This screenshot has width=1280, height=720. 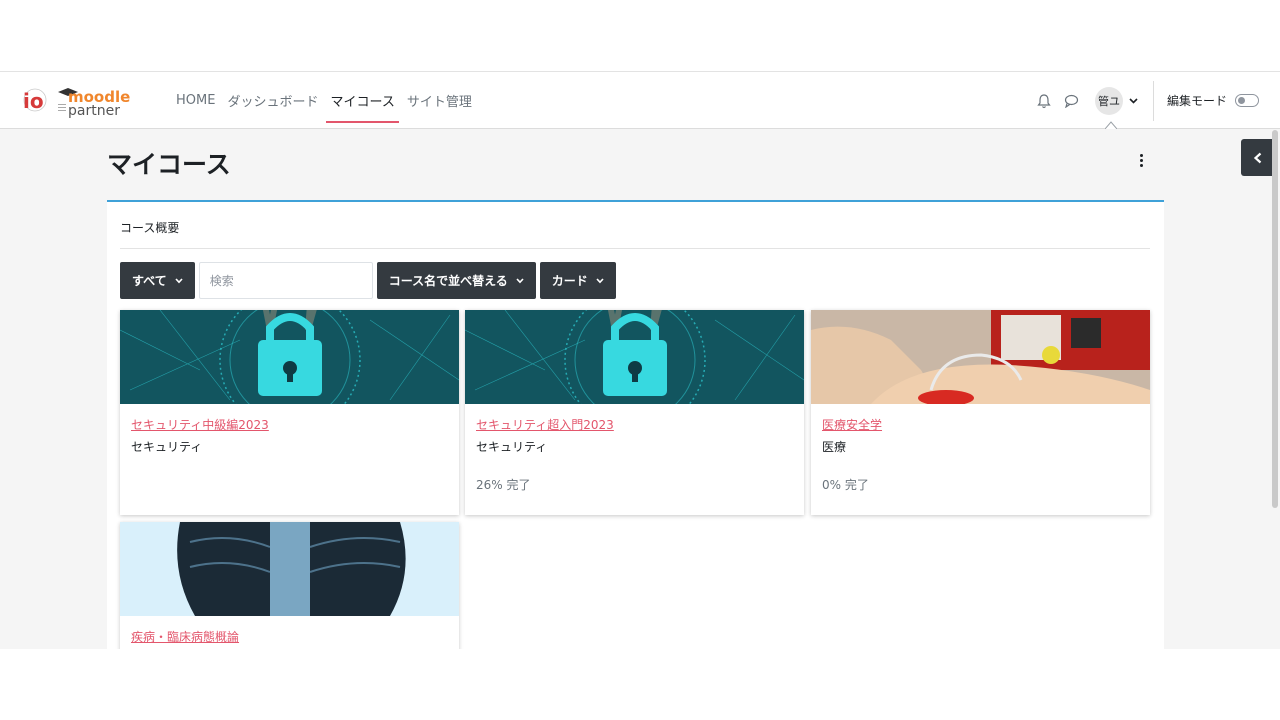 I want to click on dropdown-caret-icon, so click(x=1111, y=125).